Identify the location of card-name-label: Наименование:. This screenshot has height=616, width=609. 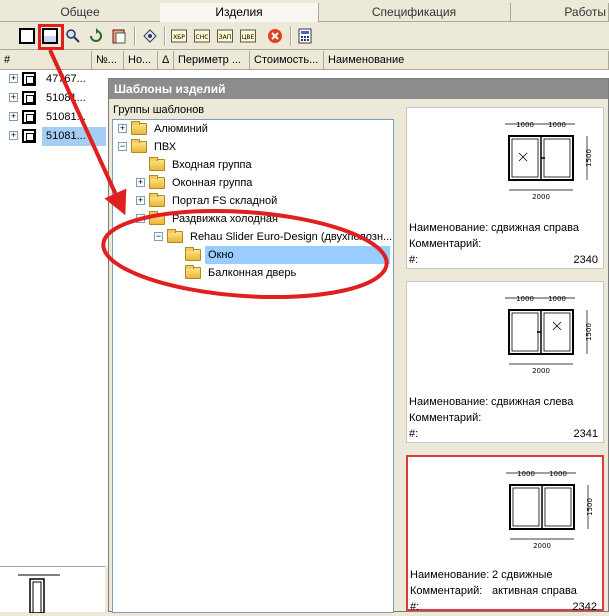
(449, 402).